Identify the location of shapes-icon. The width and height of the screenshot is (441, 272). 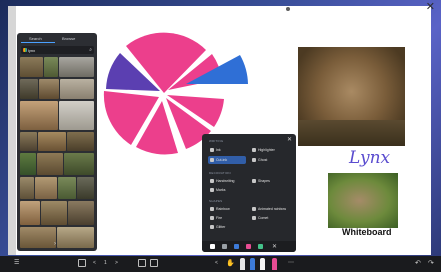
(254, 181).